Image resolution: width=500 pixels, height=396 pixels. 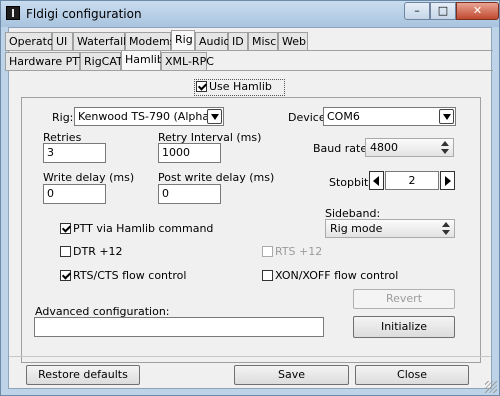 I want to click on use-hamlib-label: Use Hamlib, so click(x=240, y=86).